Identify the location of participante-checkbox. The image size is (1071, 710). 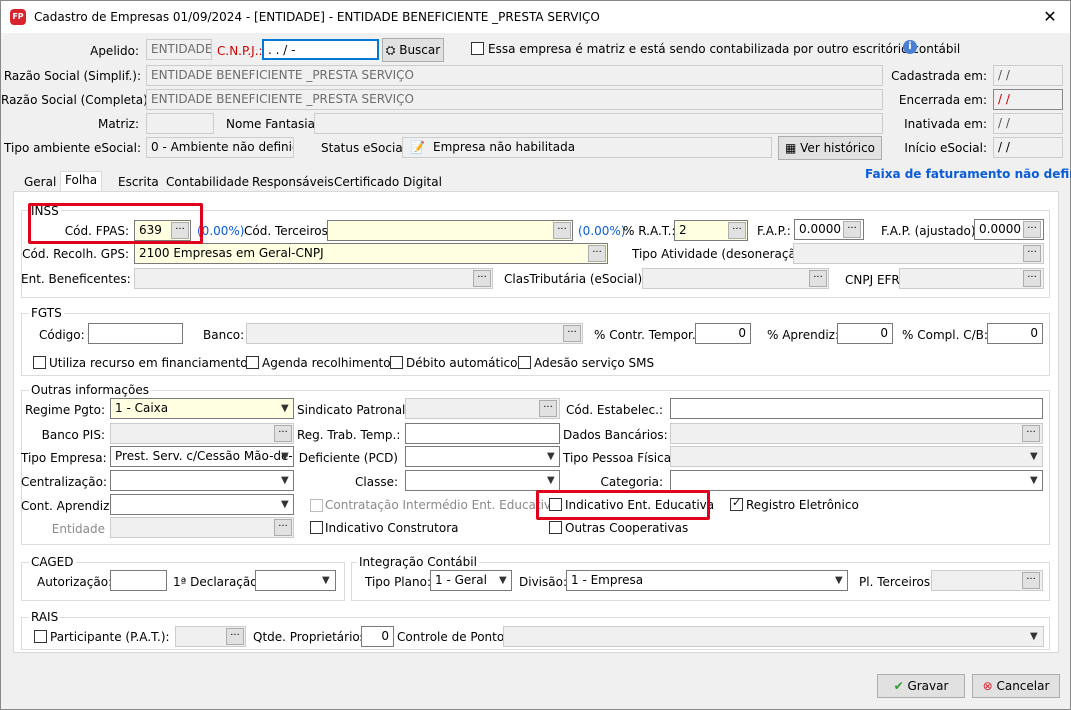
(40, 636).